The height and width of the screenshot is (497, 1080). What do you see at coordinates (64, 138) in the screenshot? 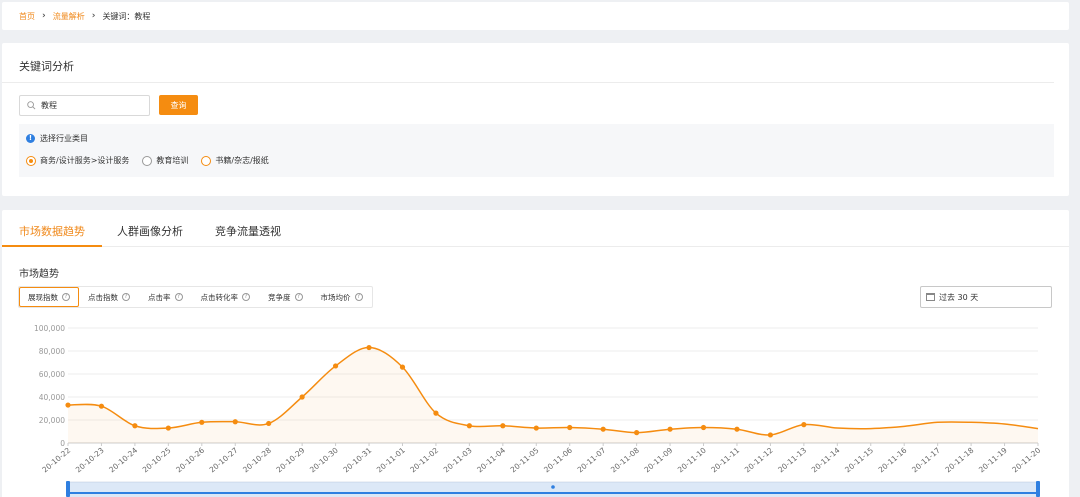
I see `industry-title-label: 选择行业类目` at bounding box center [64, 138].